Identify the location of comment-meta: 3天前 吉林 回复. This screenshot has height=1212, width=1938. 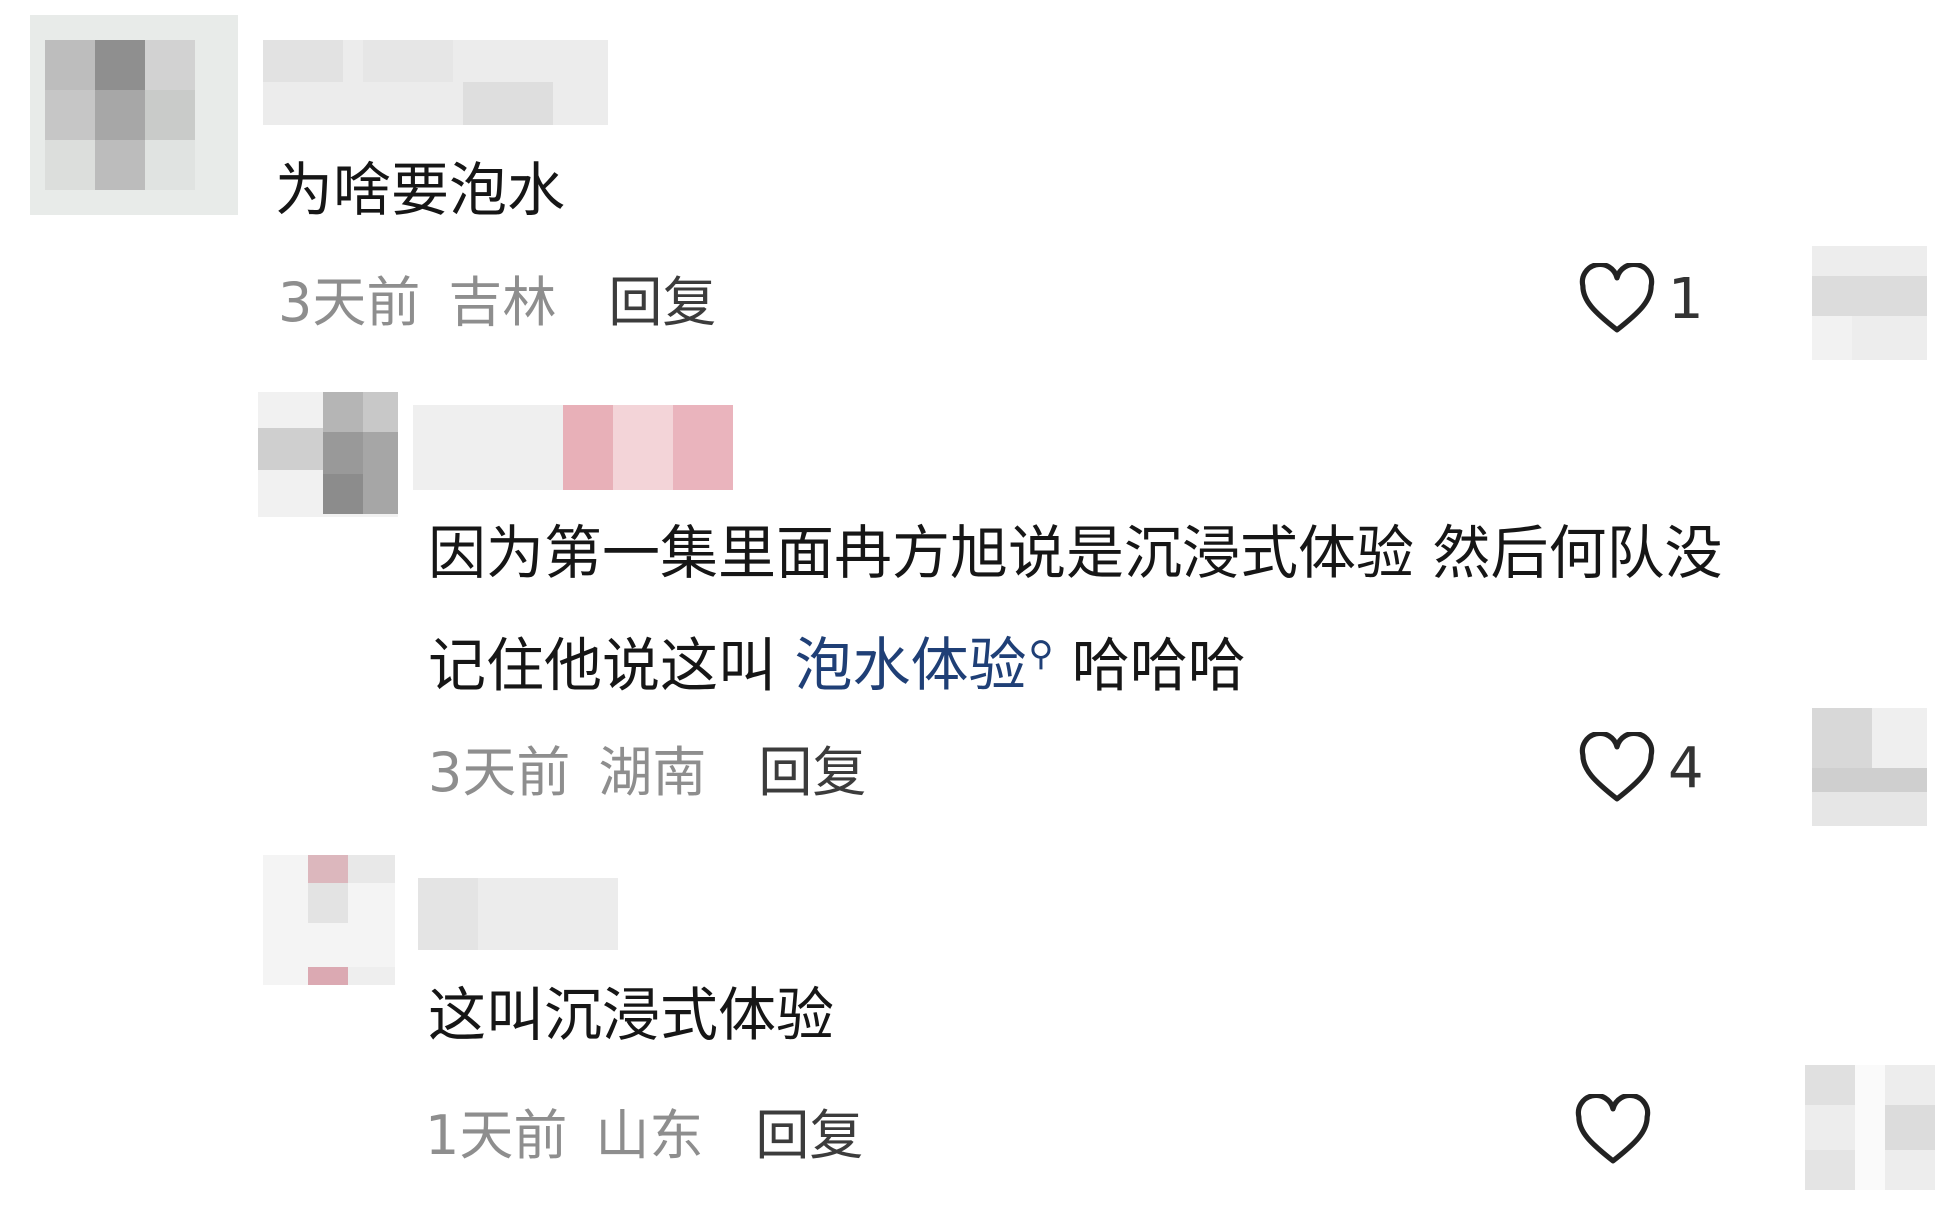
(497, 298).